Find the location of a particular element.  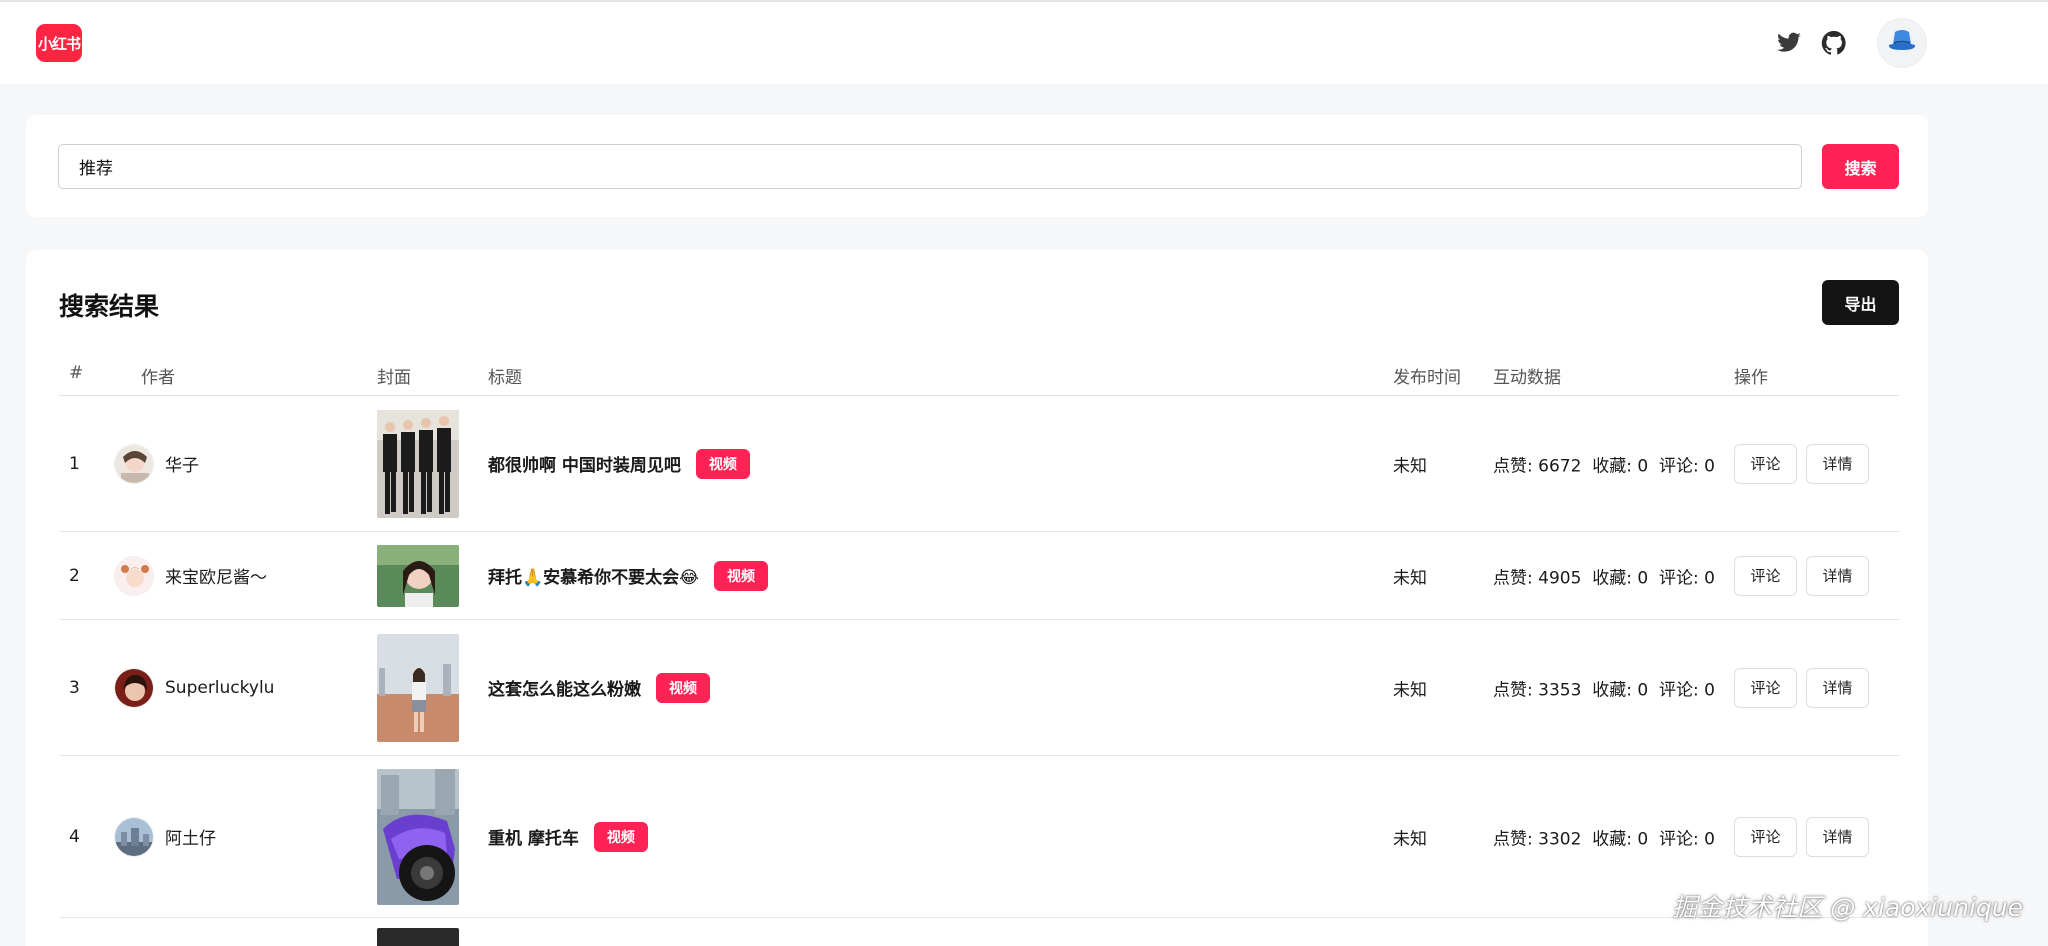

search-input is located at coordinates (930, 166).